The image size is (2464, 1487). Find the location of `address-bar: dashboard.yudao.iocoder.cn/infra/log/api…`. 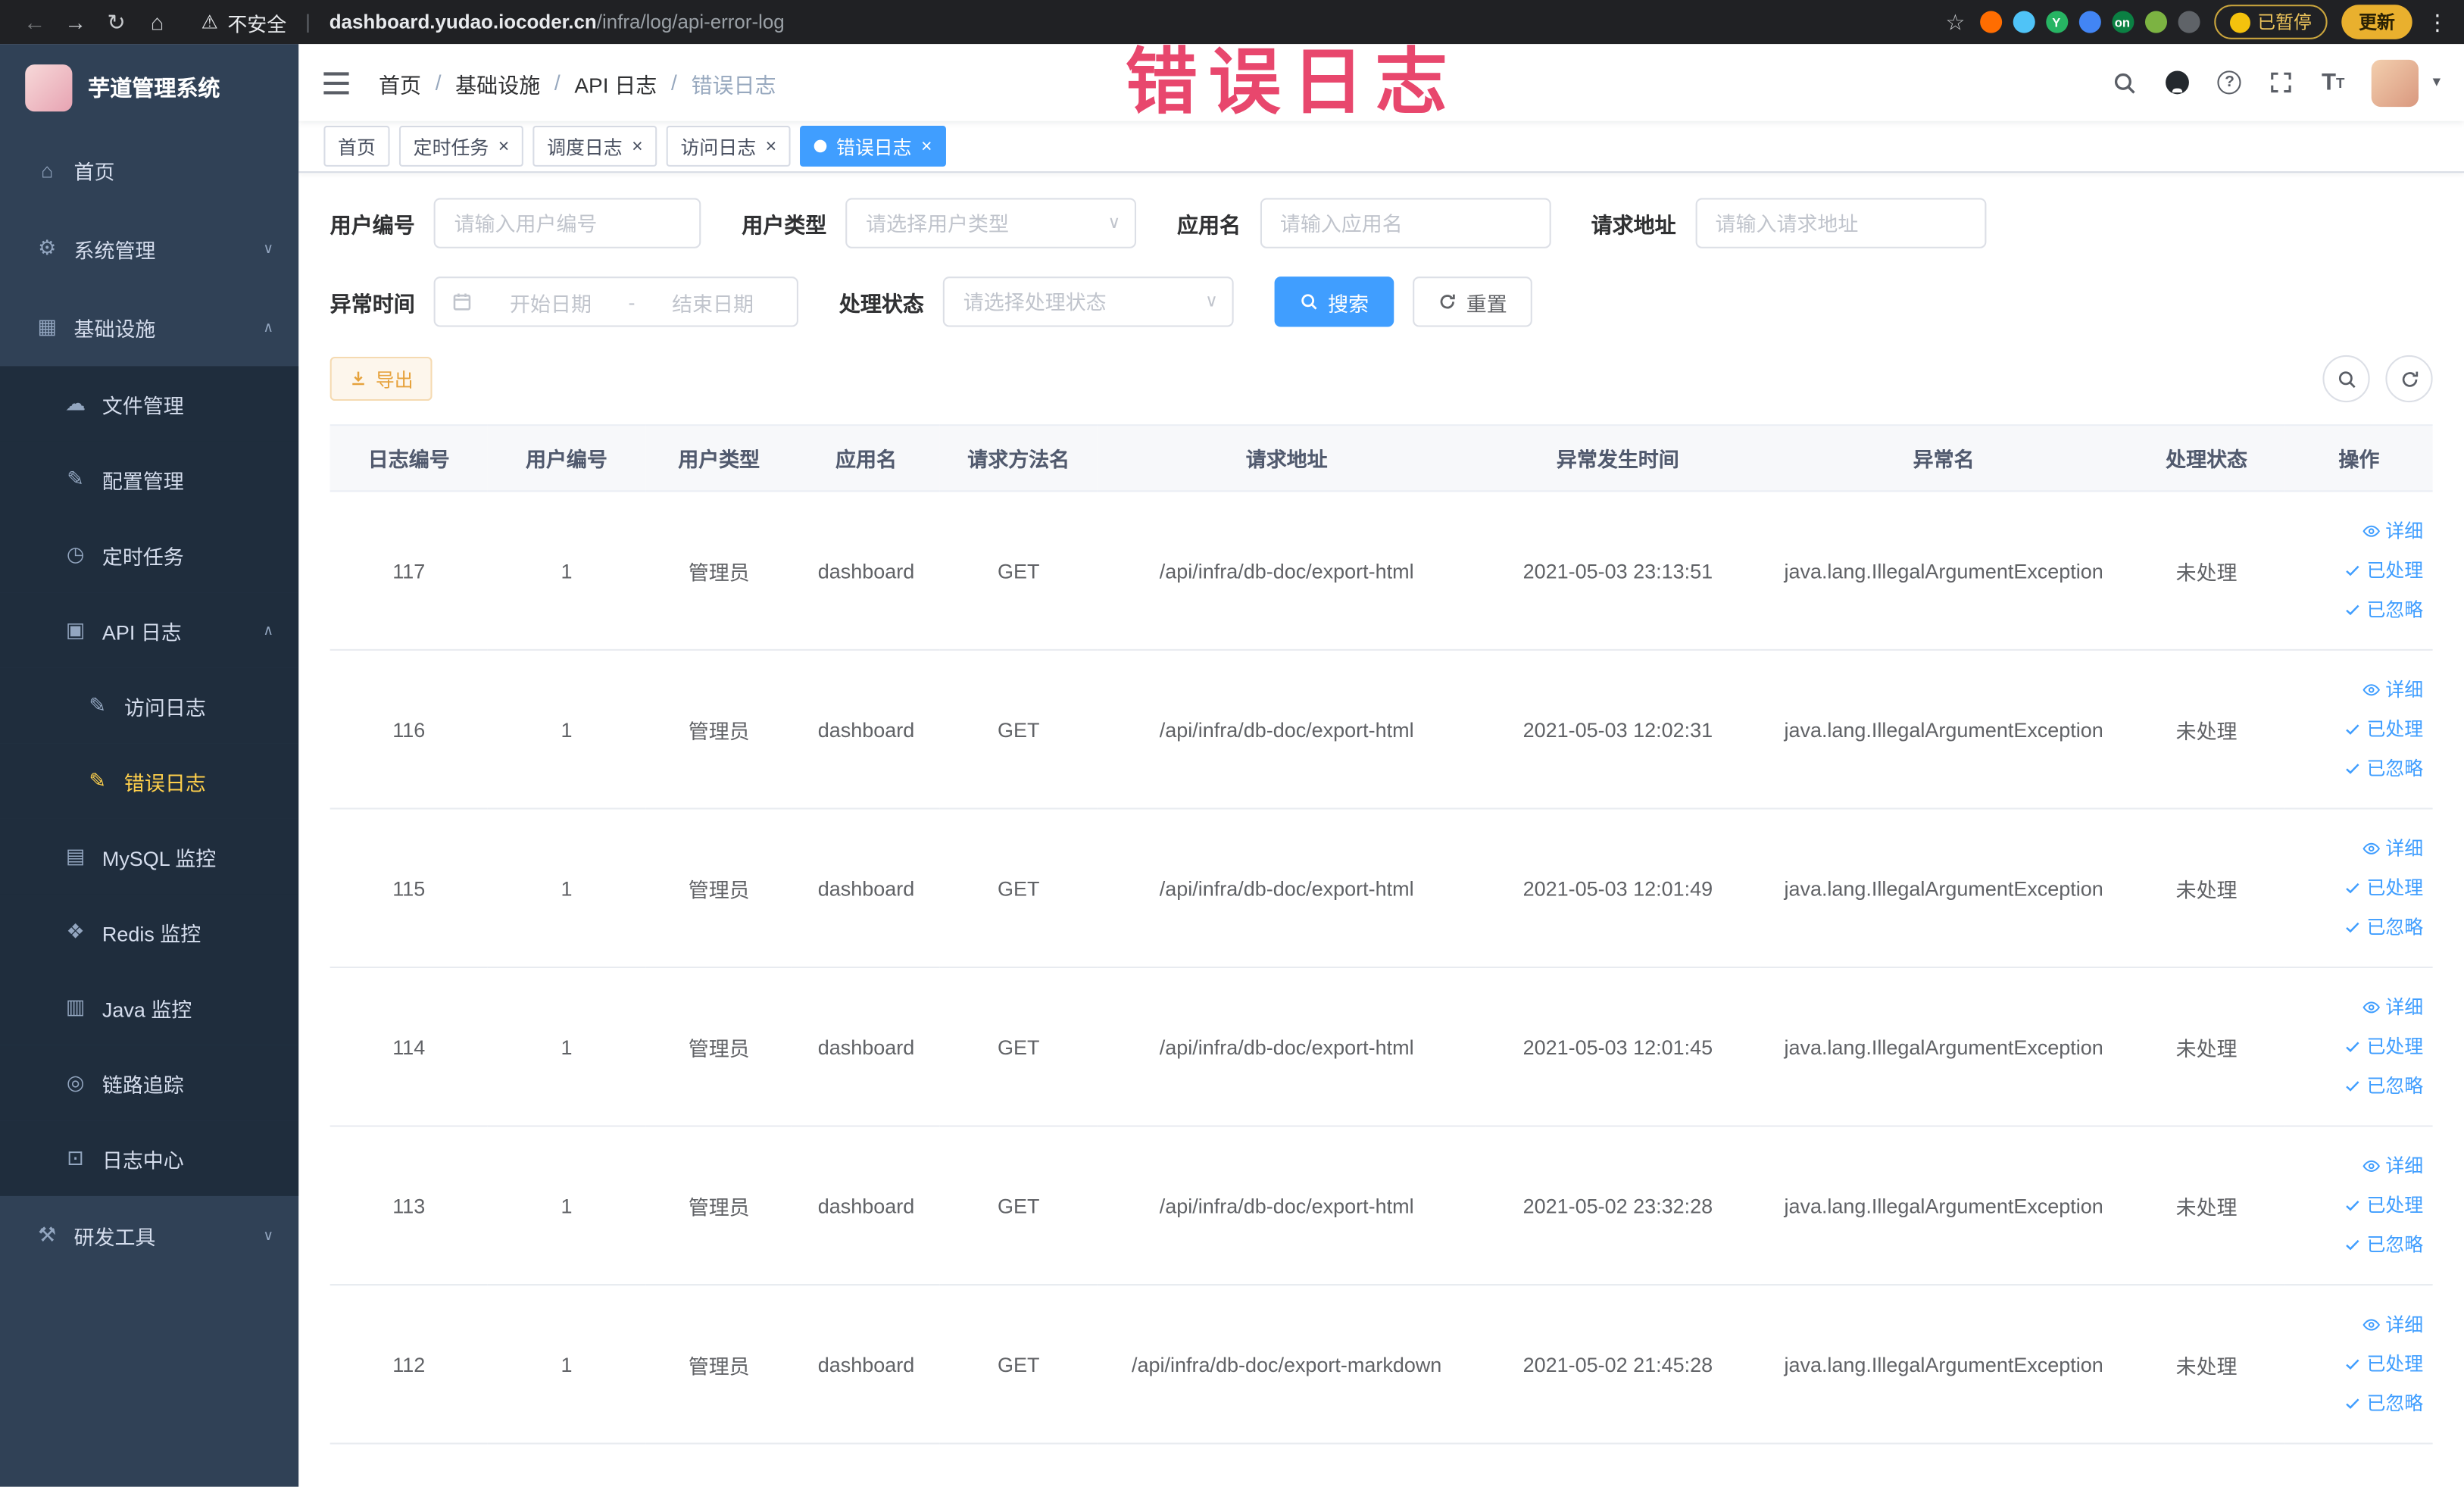

address-bar: dashboard.yudao.iocoder.cn/infra/log/api… is located at coordinates (557, 22).